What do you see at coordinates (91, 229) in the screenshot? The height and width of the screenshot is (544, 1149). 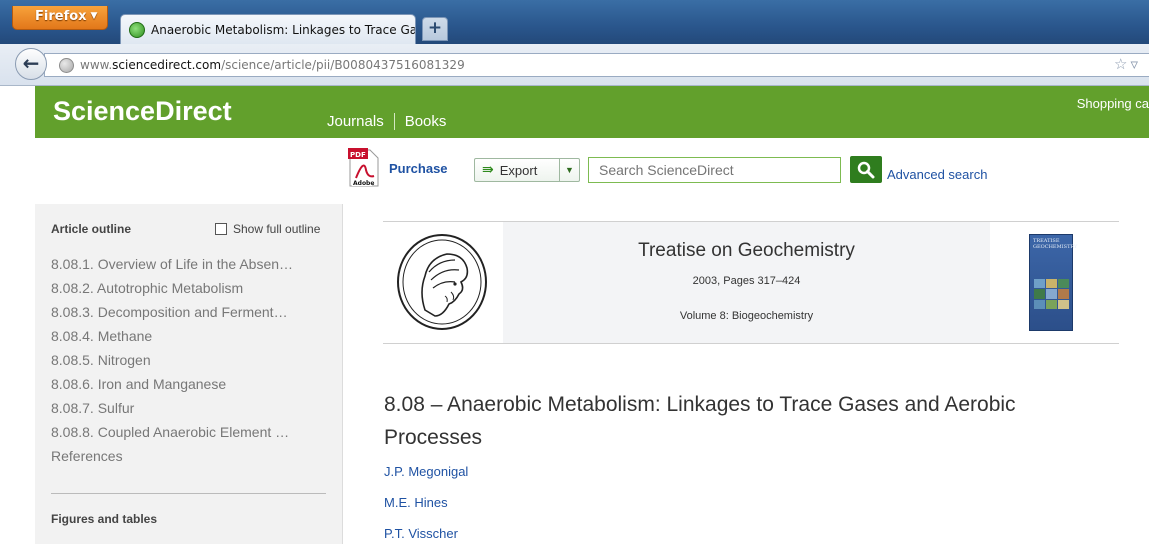 I see `outline-title: Article outline` at bounding box center [91, 229].